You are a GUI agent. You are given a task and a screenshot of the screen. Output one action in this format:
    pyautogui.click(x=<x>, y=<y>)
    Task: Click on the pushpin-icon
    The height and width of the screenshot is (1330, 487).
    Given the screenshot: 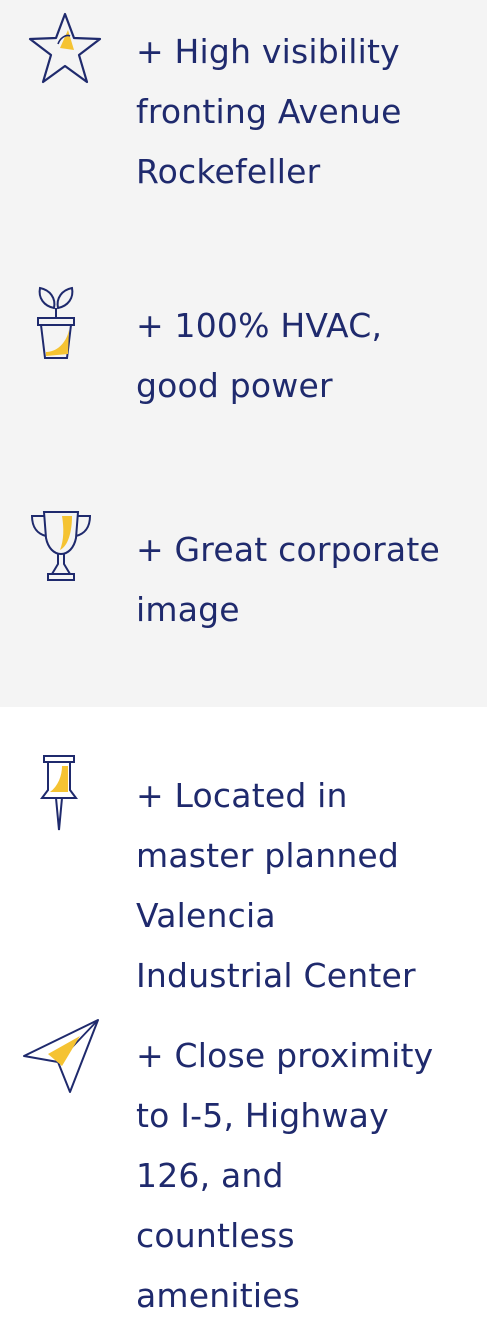 What is the action you would take?
    pyautogui.click(x=61, y=795)
    